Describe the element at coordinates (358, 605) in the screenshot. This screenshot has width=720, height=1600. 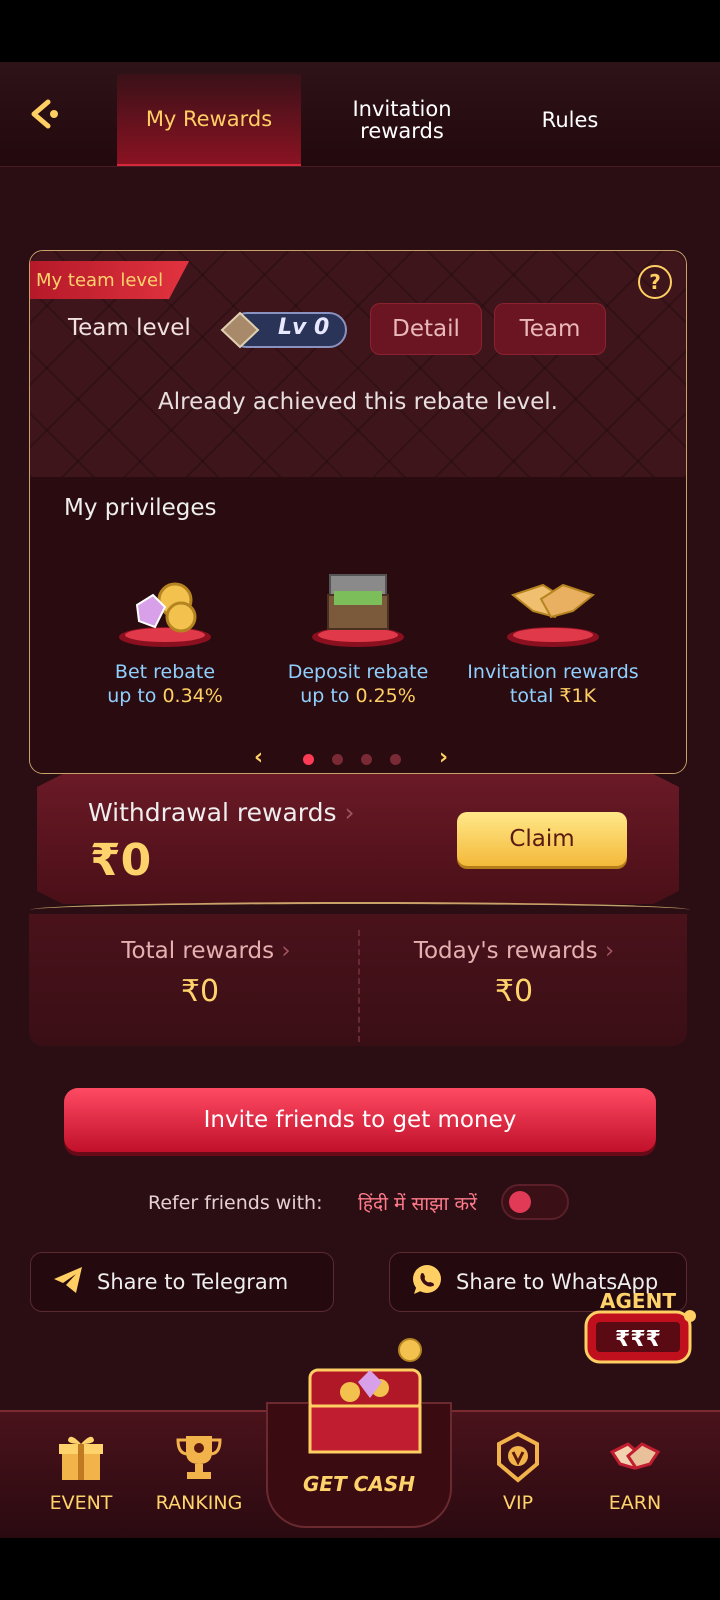
I see `cash-chest-icon` at that location.